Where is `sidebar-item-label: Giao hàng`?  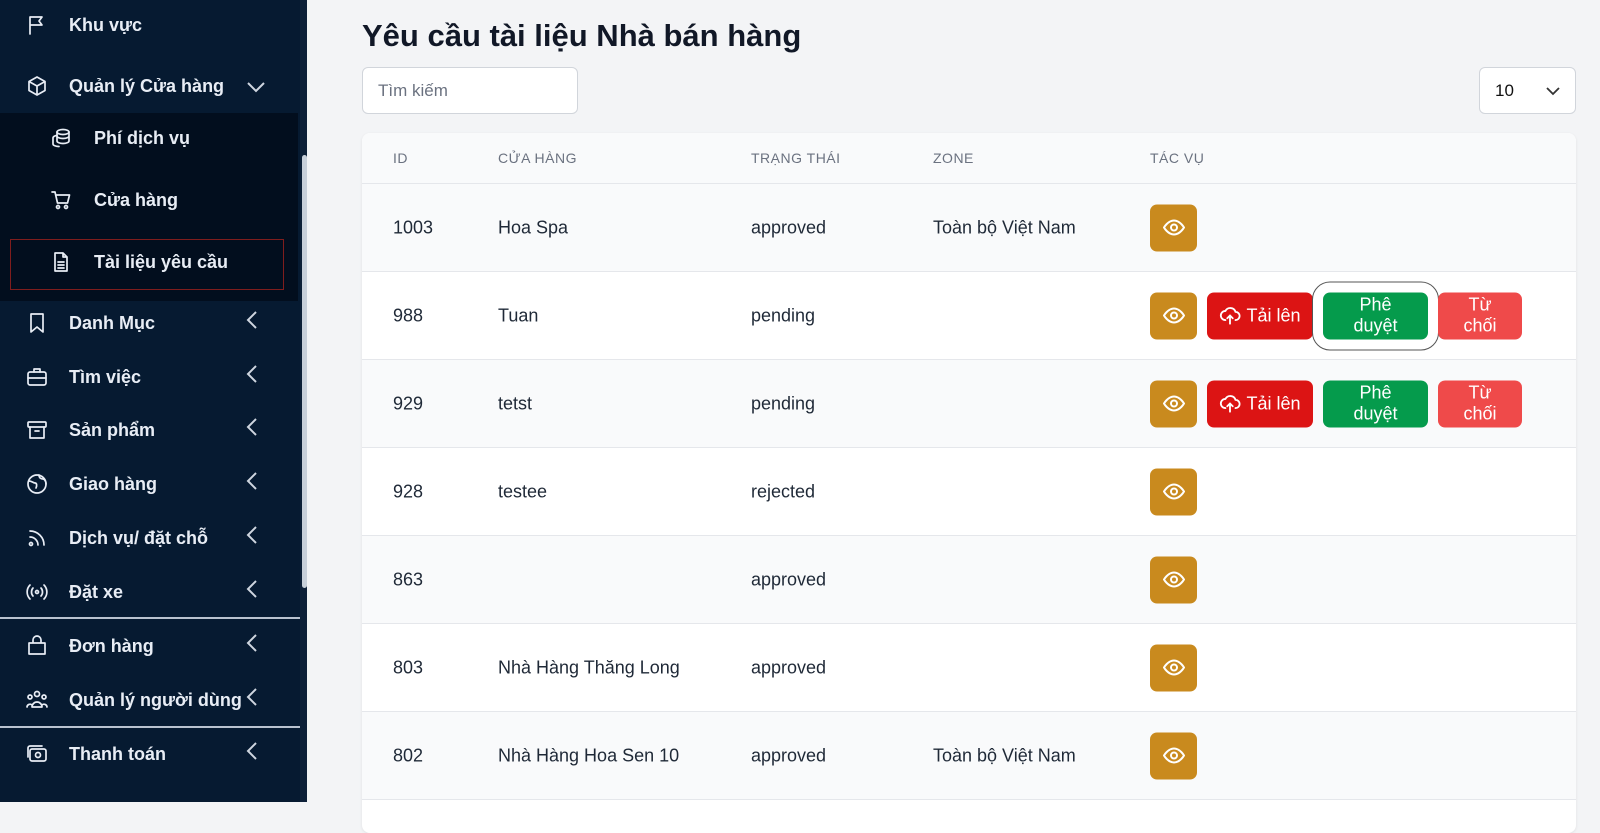 sidebar-item-label: Giao hàng is located at coordinates (113, 483).